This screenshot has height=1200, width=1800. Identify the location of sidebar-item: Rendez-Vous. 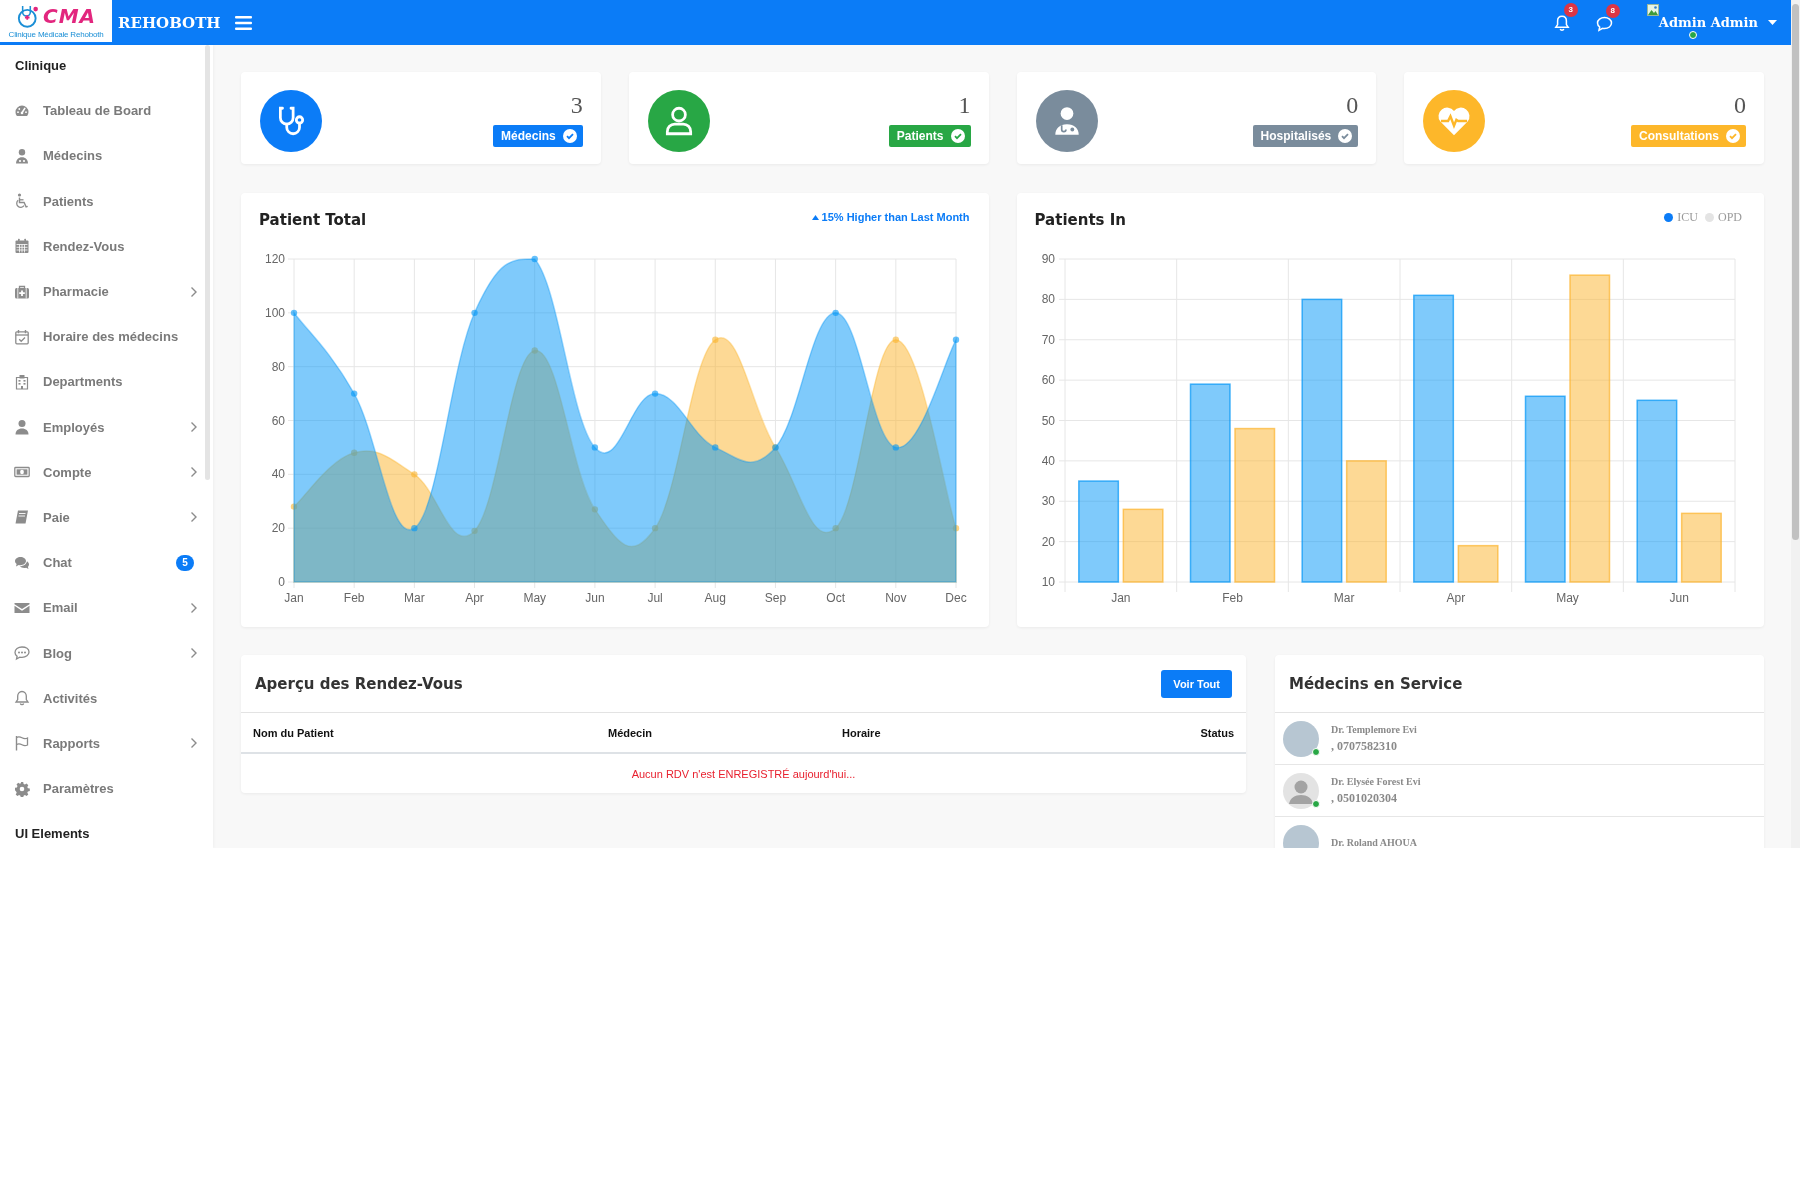
(102, 246).